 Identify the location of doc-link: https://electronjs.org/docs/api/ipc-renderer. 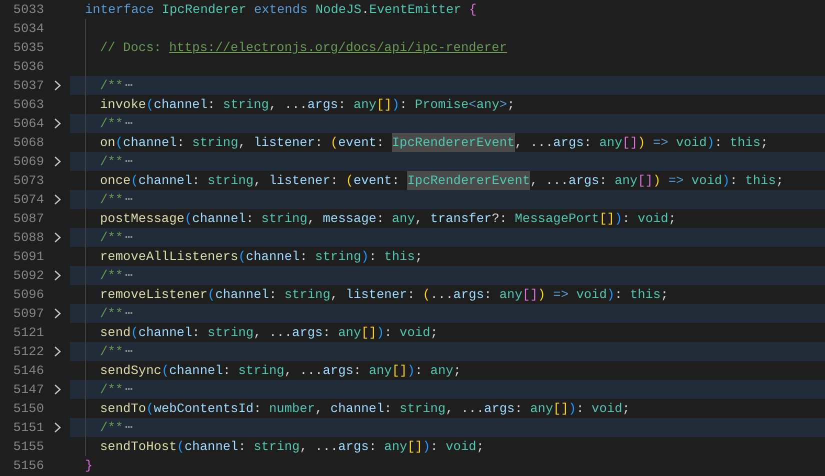
(338, 47).